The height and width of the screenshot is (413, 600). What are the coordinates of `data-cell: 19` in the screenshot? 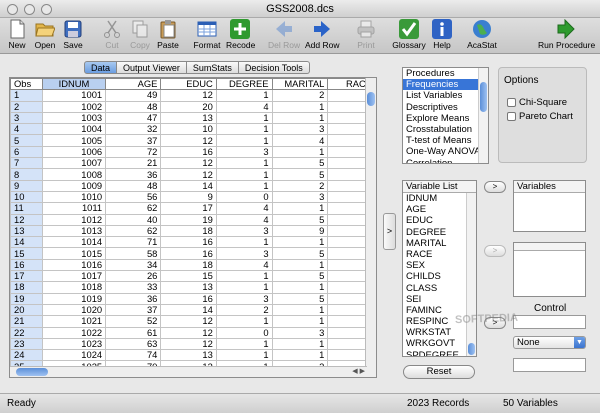 It's located at (188, 219).